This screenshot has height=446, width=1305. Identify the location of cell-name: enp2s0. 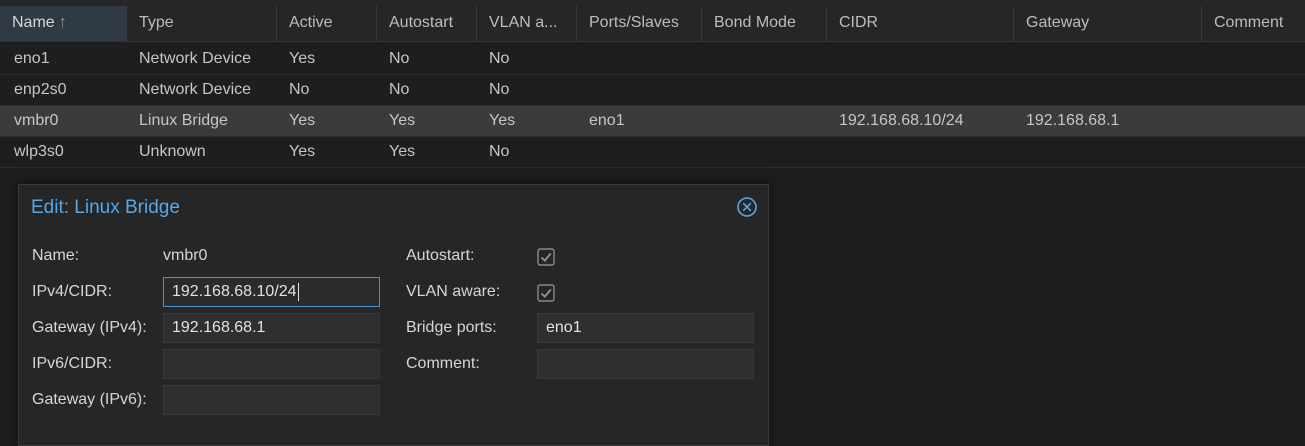
(40, 89).